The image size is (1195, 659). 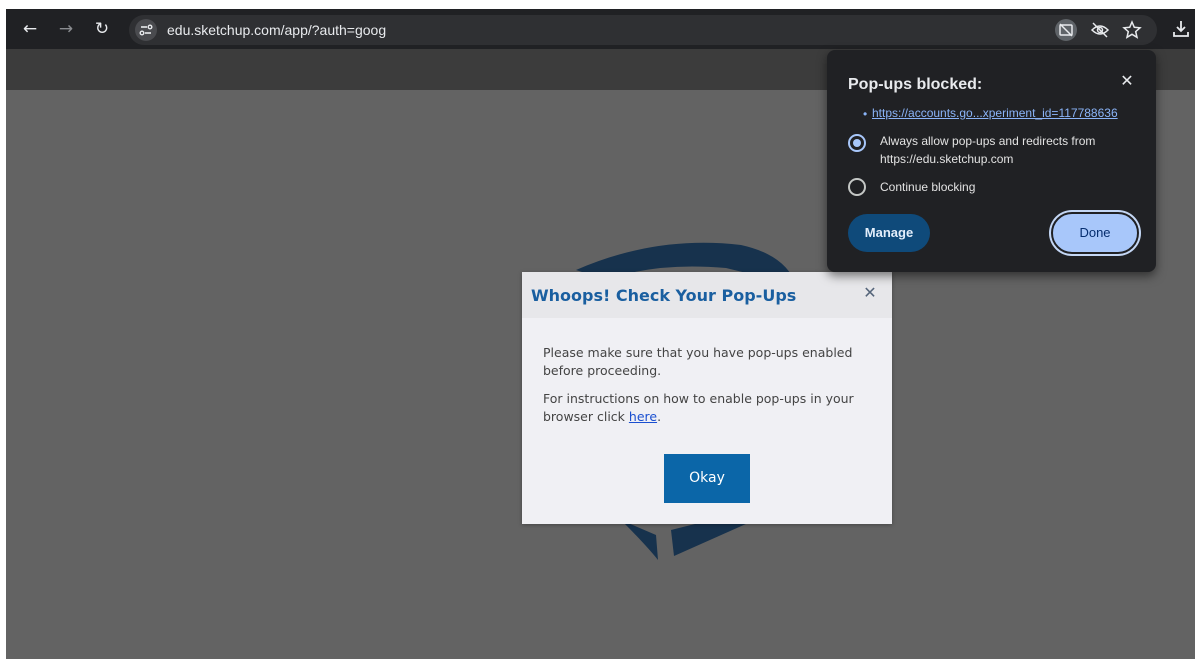 I want to click on star-icon, so click(x=1132, y=30).